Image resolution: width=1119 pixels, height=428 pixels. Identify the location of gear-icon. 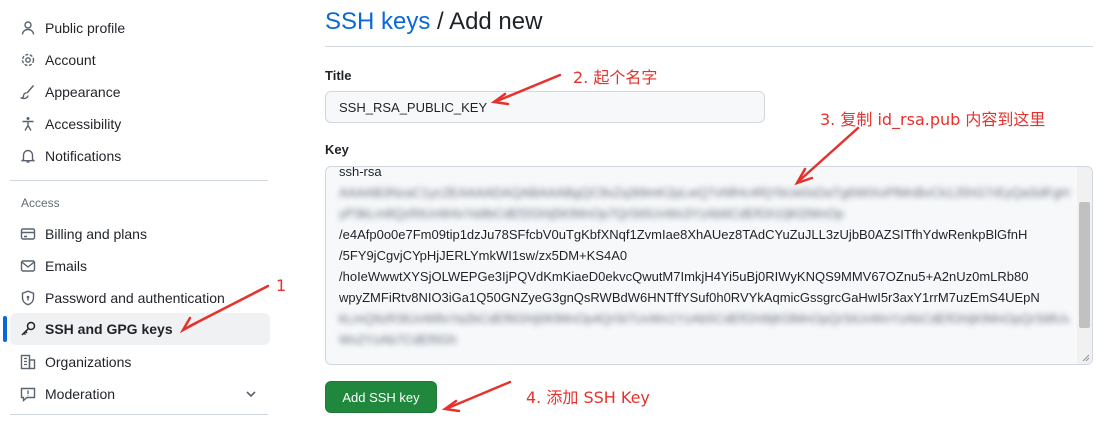
(28, 60).